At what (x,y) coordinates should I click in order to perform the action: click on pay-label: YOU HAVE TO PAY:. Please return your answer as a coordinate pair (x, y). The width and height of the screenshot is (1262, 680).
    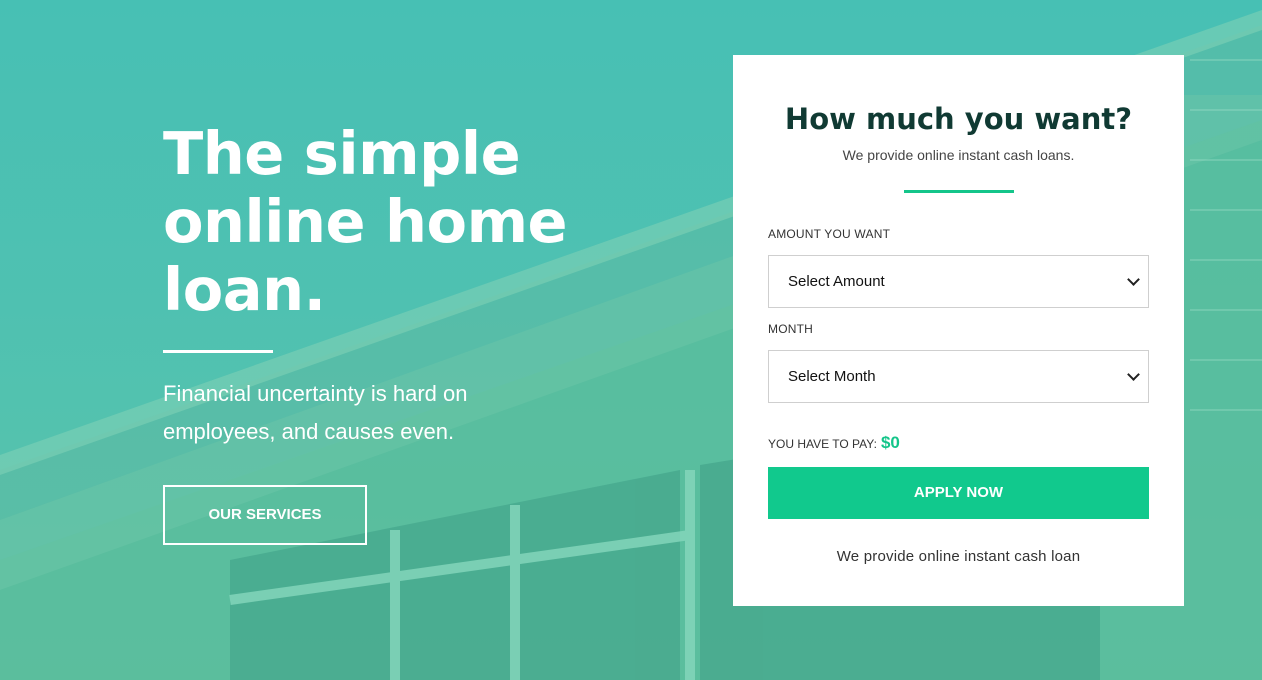
    Looking at the image, I should click on (822, 444).